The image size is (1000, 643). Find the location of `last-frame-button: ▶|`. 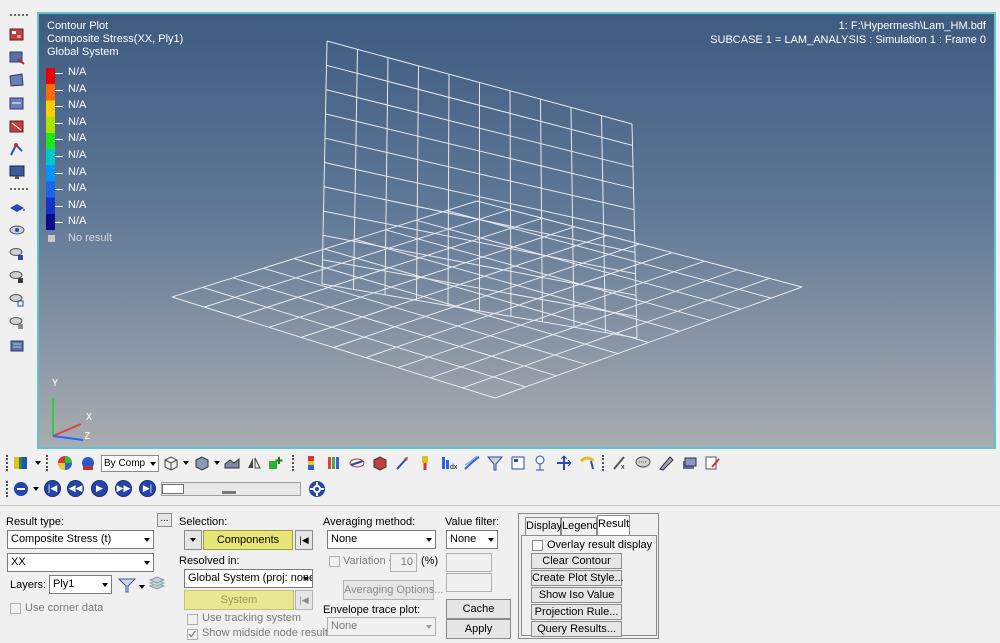

last-frame-button: ▶| is located at coordinates (147, 488).